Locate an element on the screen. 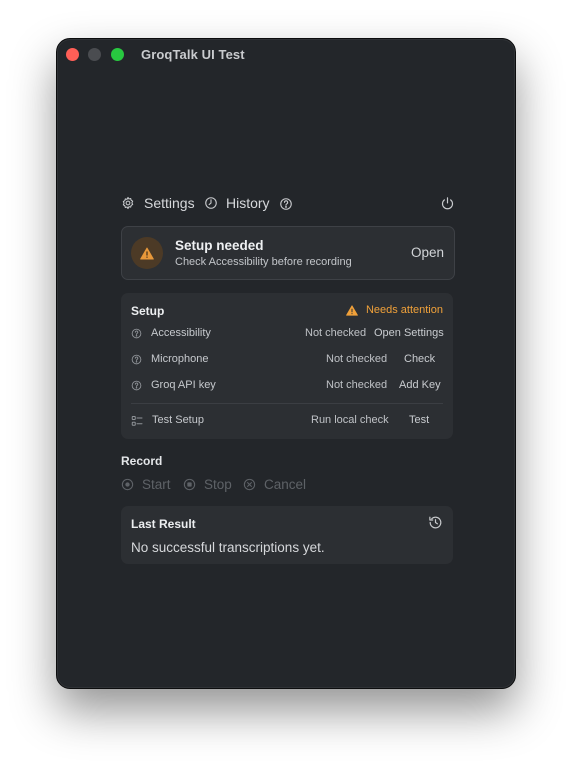 The height and width of the screenshot is (764, 572). quit-button is located at coordinates (447, 203).